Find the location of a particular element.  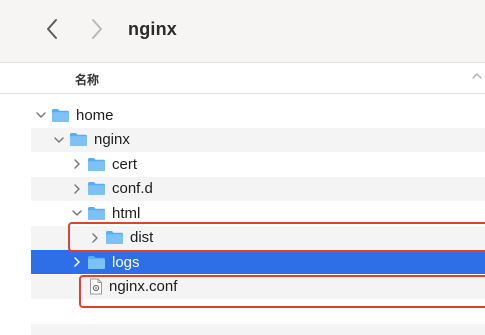

empty-row is located at coordinates (258, 329).